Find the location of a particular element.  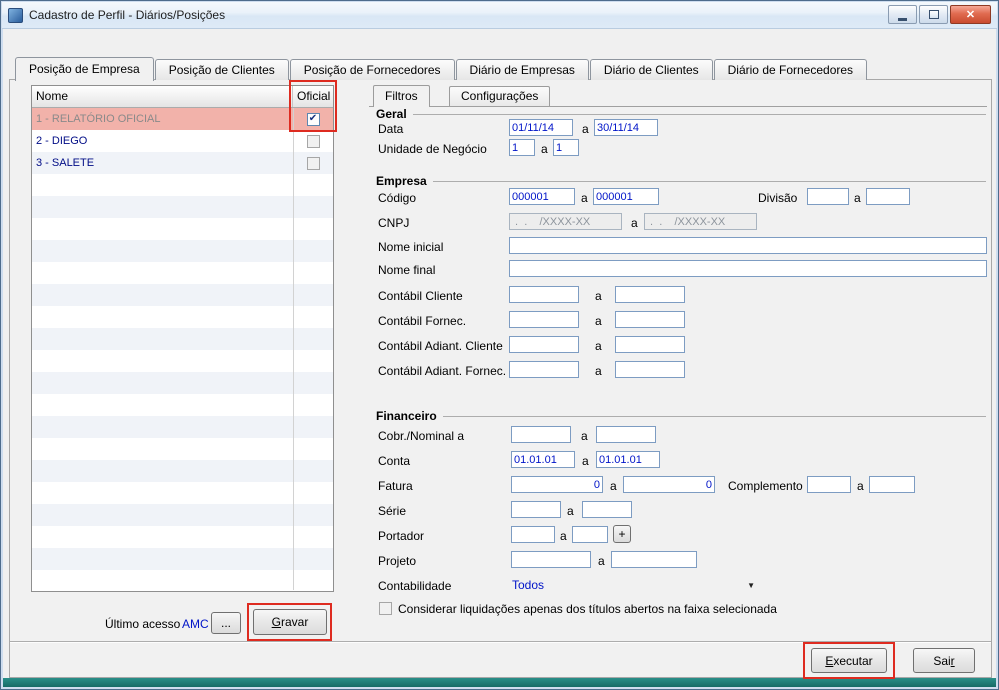

column-header-oficial: Oficial is located at coordinates (313, 96).